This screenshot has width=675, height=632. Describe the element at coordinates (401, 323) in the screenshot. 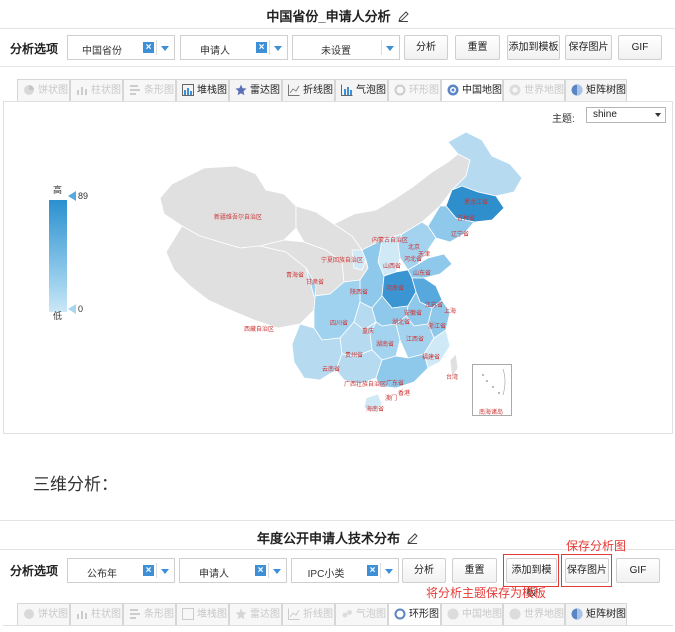

I see `province-label: 湖北省` at that location.